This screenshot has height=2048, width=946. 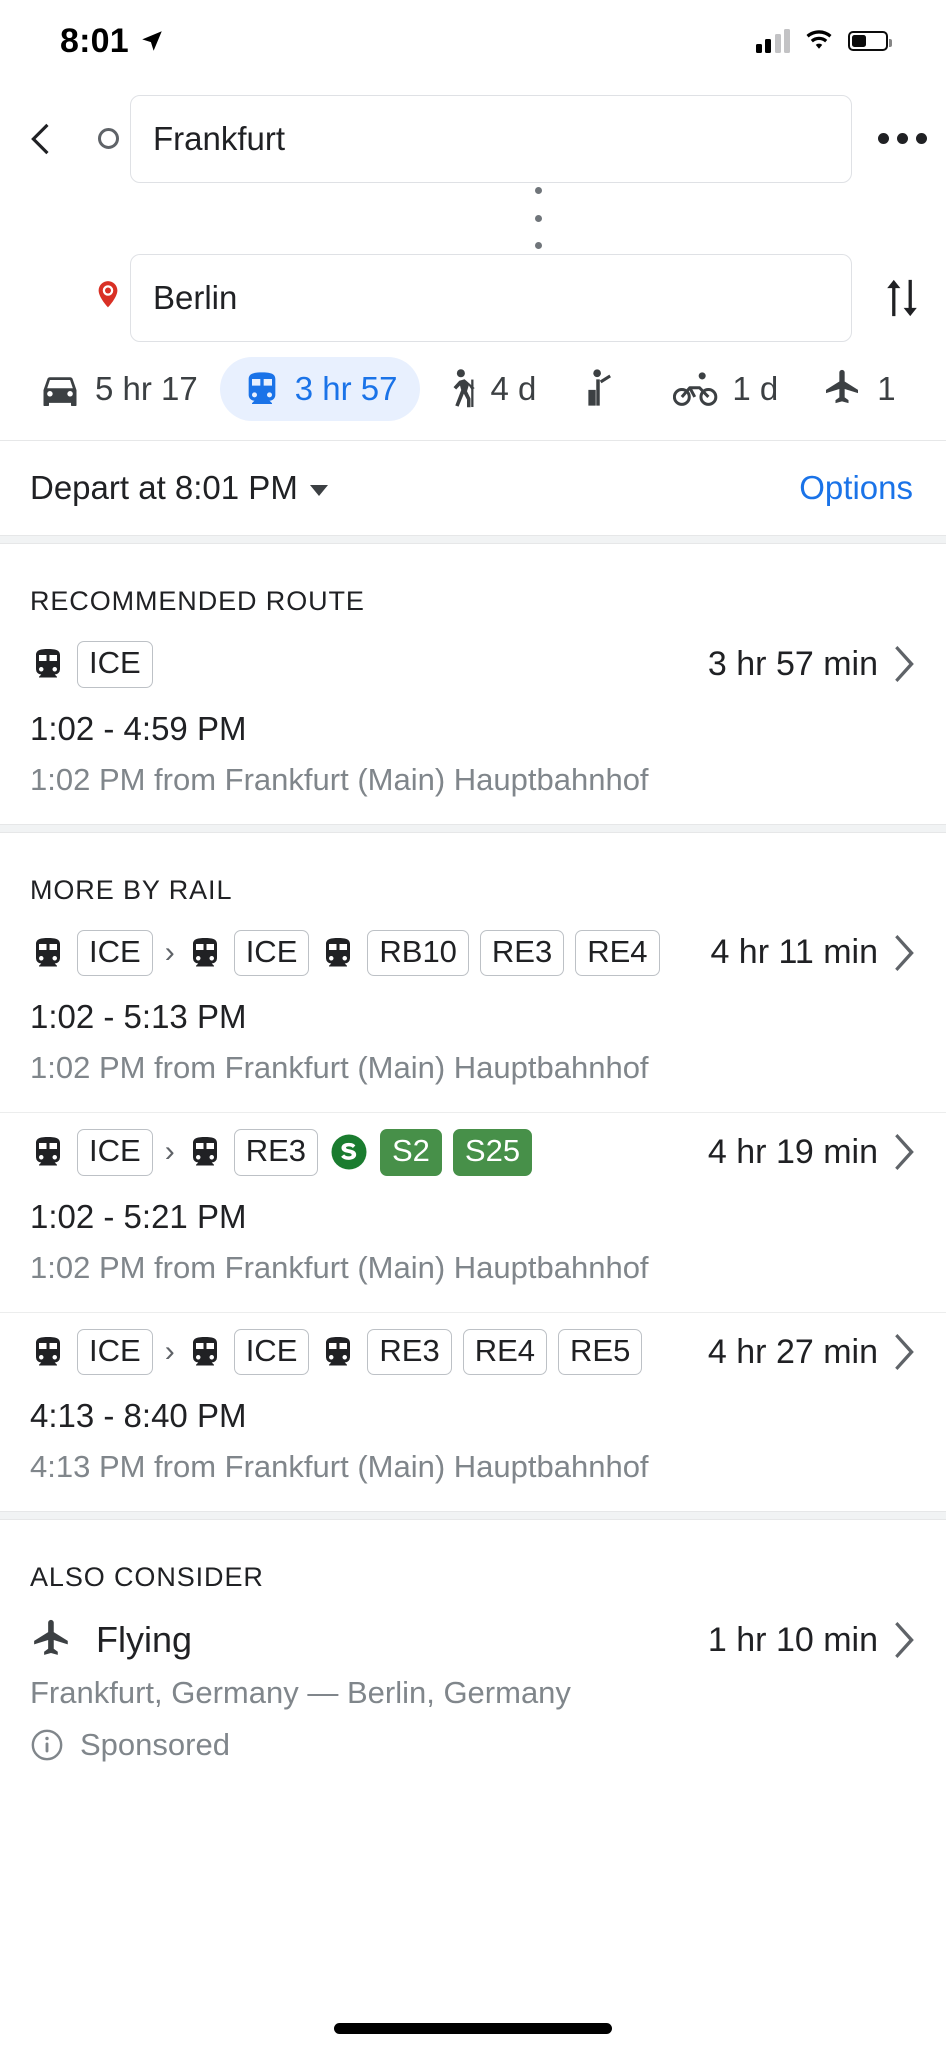 I want to click on travel-mode-transit-label: 3 hr 57, so click(x=346, y=388).